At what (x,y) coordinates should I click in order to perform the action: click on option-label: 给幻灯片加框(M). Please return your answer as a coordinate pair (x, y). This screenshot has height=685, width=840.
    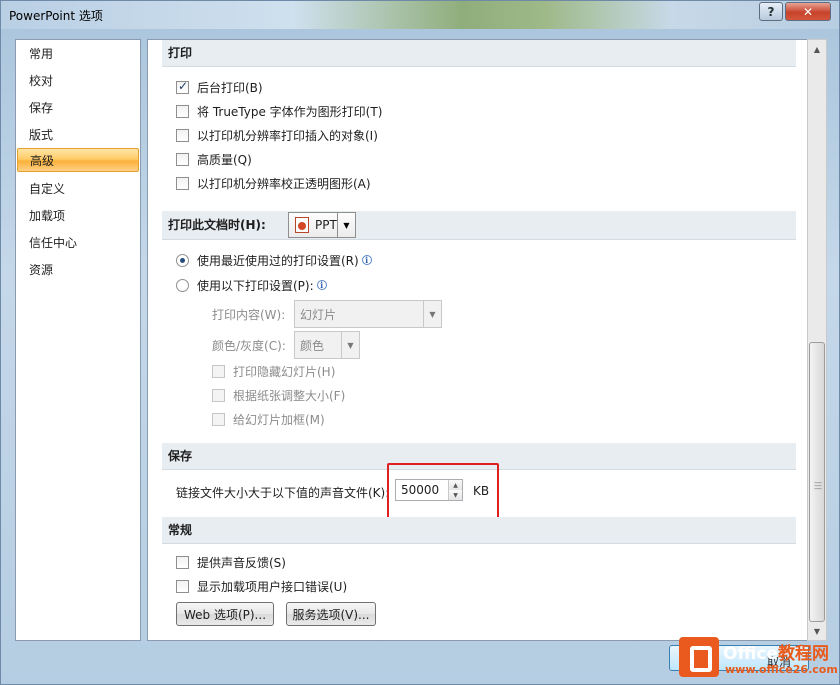
    Looking at the image, I should click on (279, 419).